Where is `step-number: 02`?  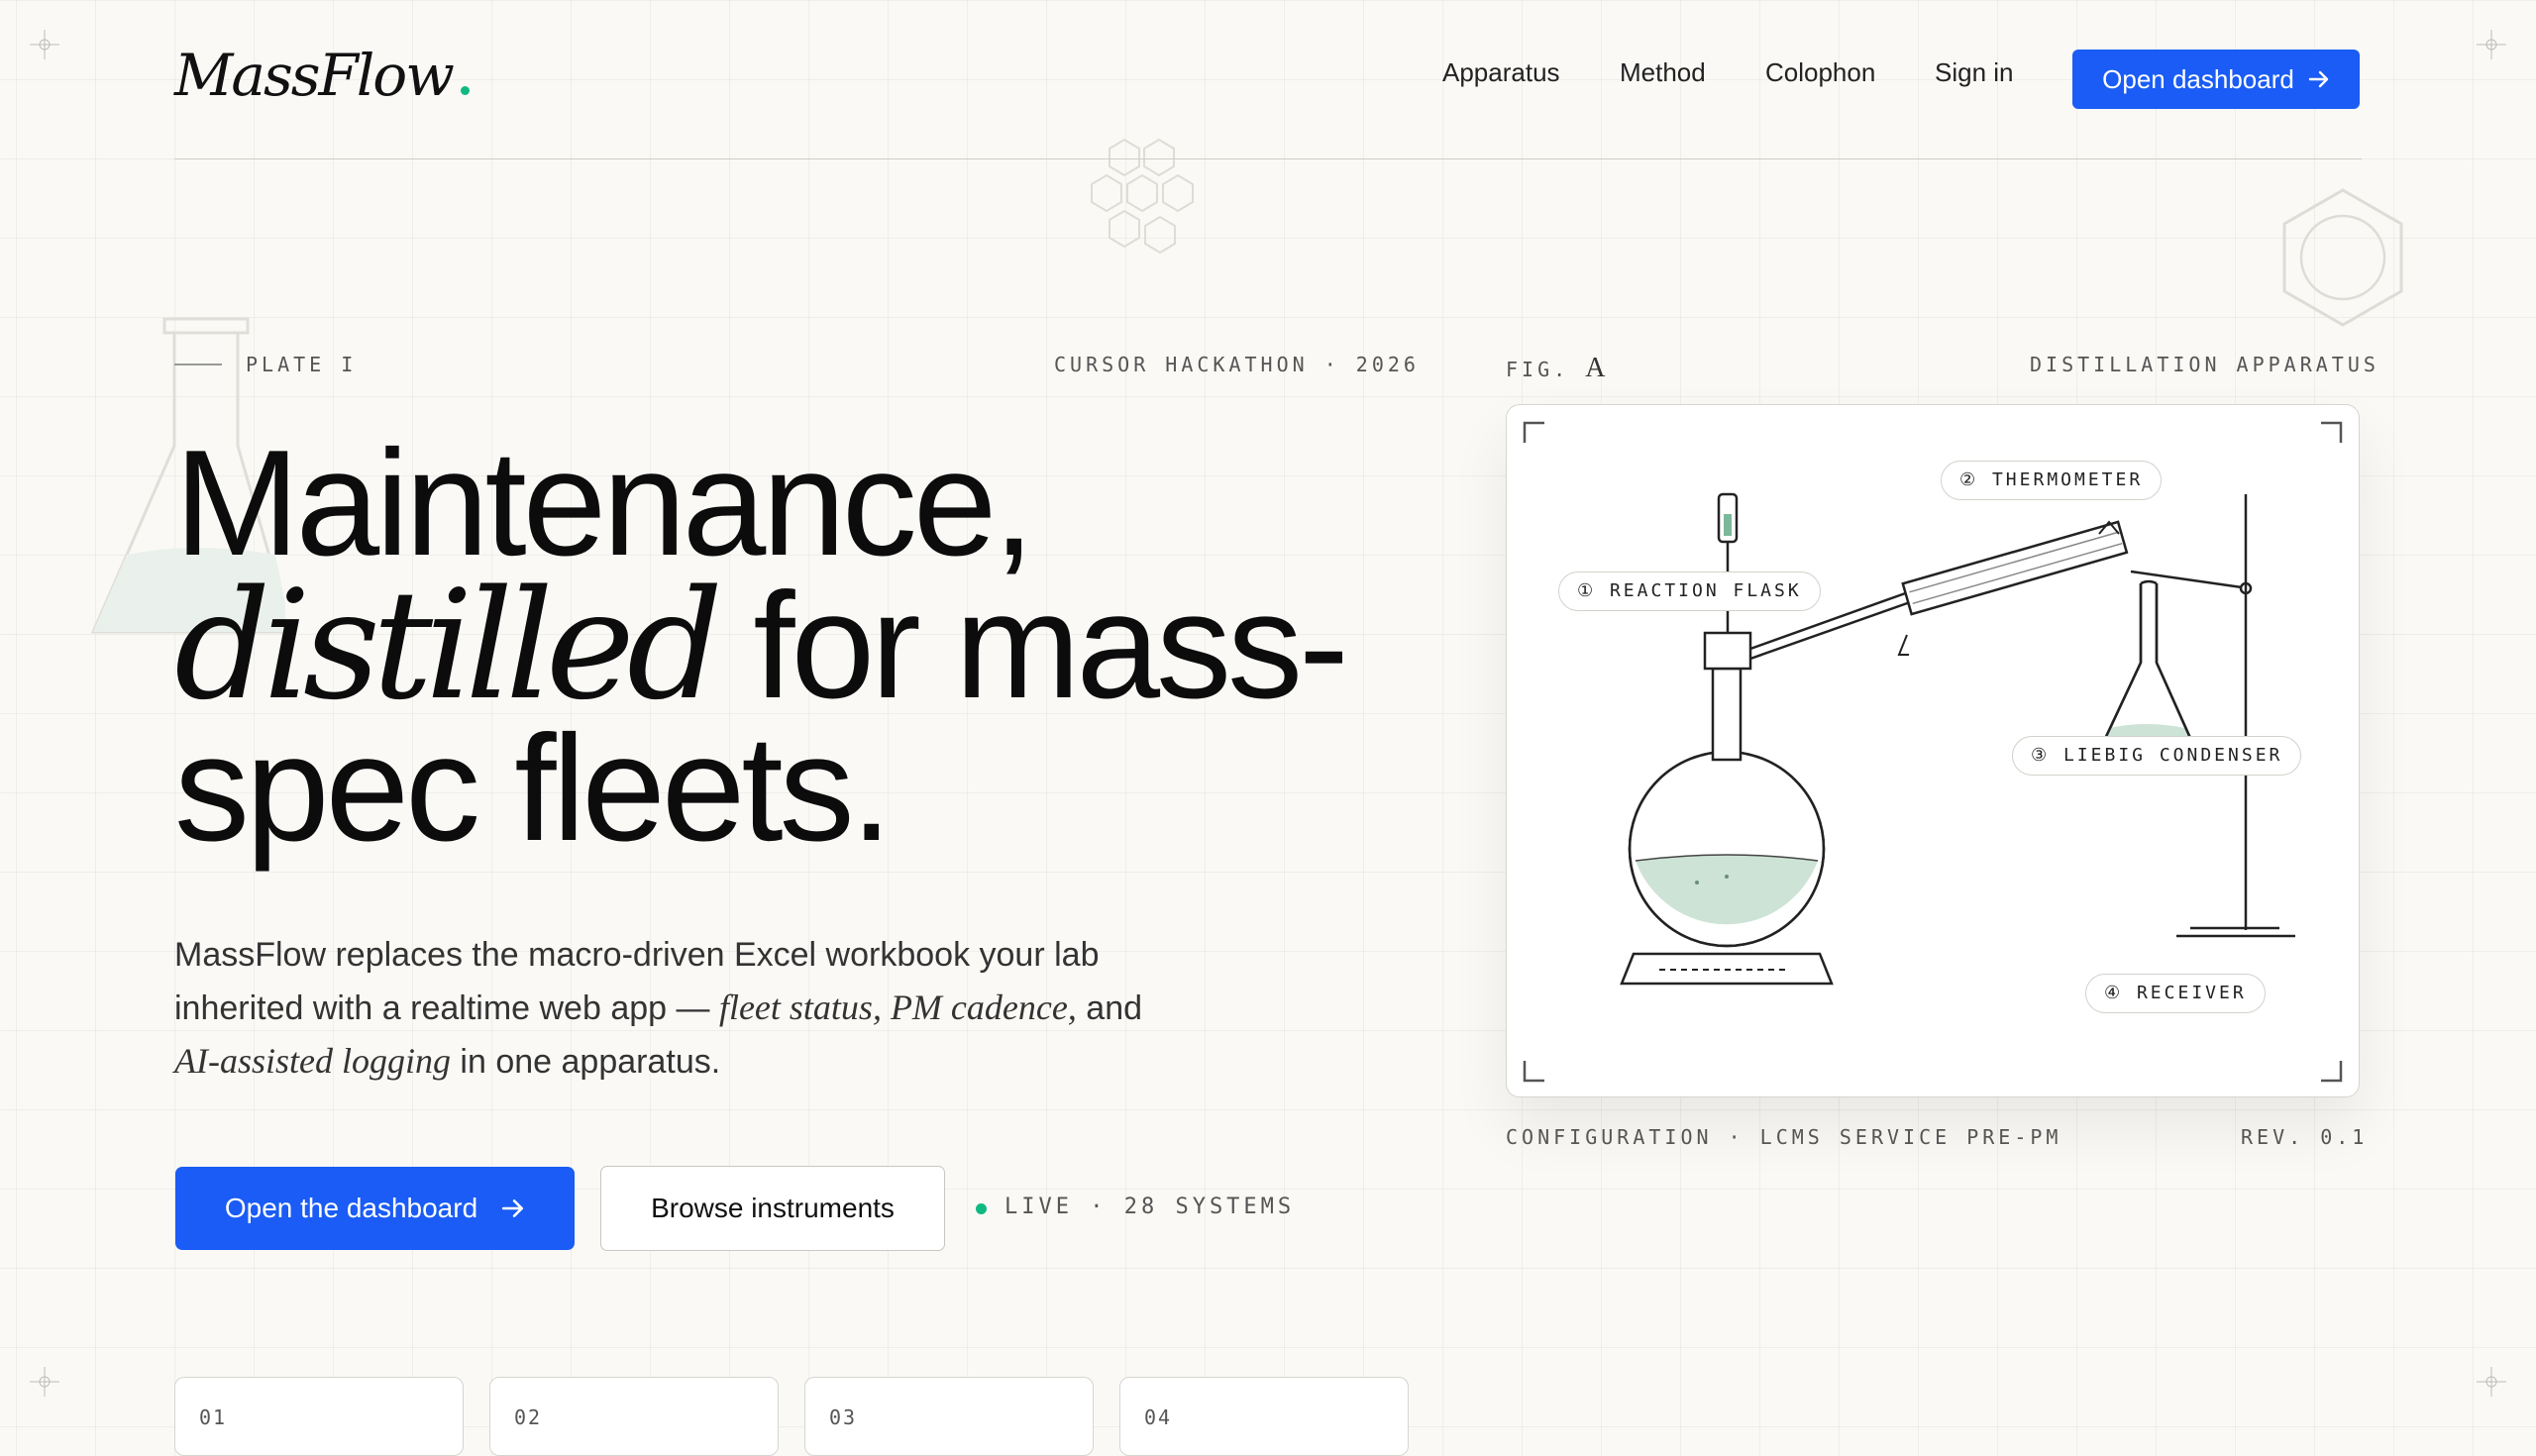 step-number: 02 is located at coordinates (528, 1417).